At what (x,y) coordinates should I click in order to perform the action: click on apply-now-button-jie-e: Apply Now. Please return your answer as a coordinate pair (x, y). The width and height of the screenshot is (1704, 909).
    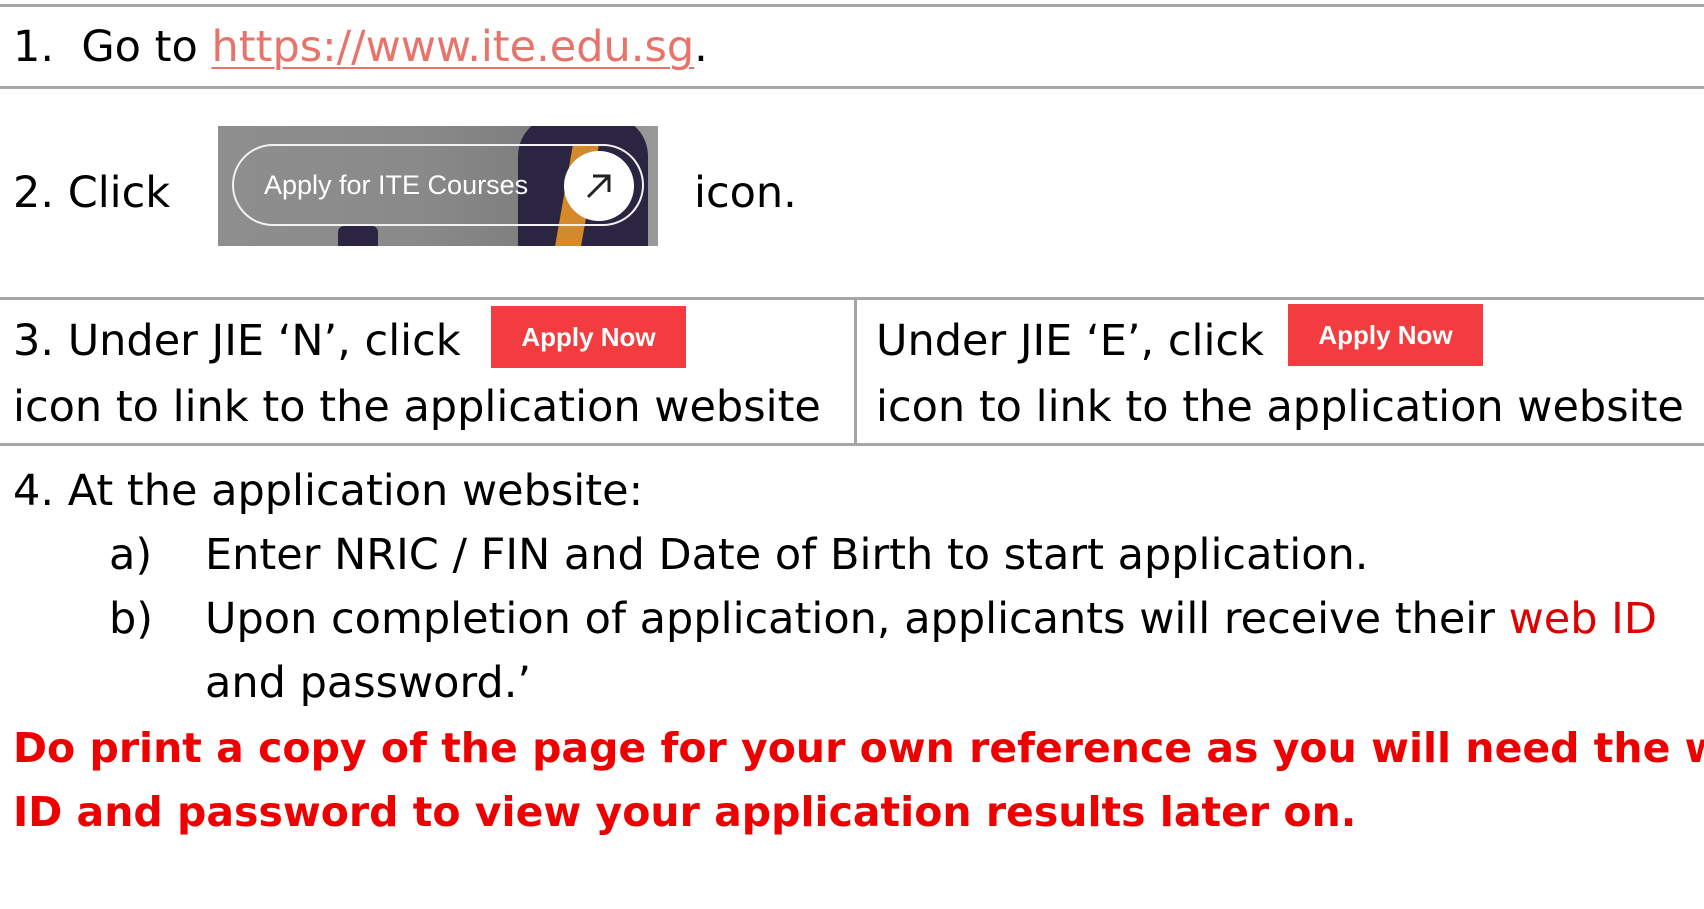
    Looking at the image, I should click on (1385, 335).